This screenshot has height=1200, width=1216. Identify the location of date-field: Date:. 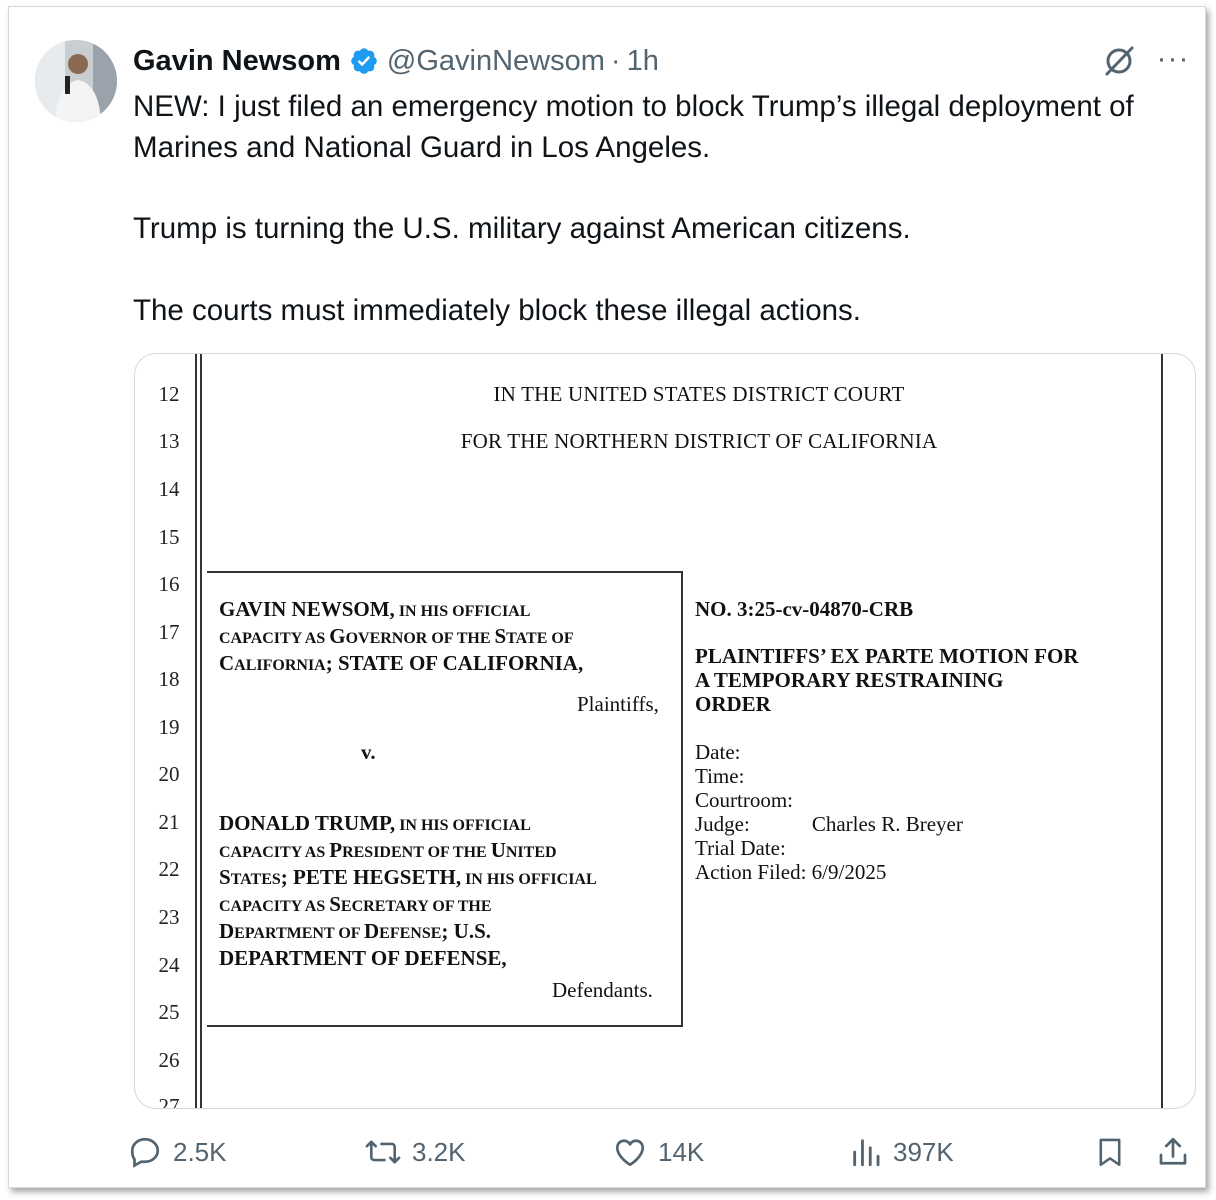
(718, 752).